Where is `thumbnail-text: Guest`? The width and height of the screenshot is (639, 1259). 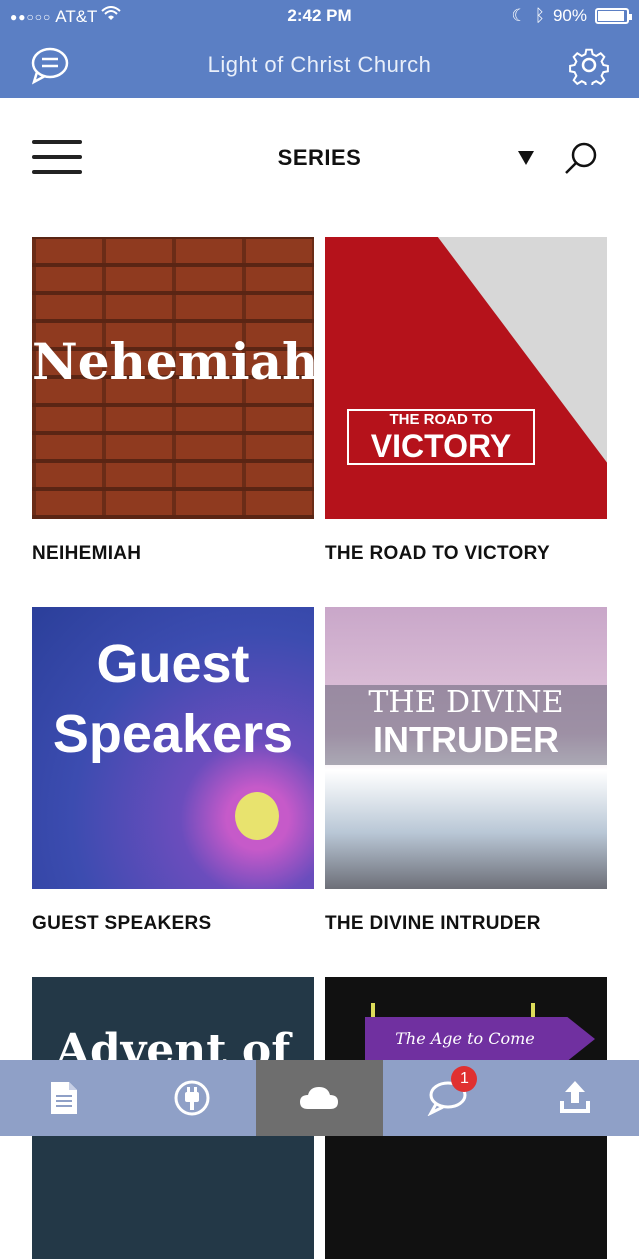
thumbnail-text: Guest is located at coordinates (173, 664).